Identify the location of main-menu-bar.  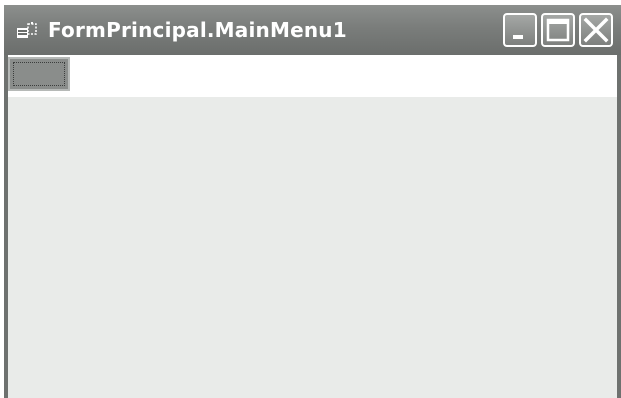
(312, 76).